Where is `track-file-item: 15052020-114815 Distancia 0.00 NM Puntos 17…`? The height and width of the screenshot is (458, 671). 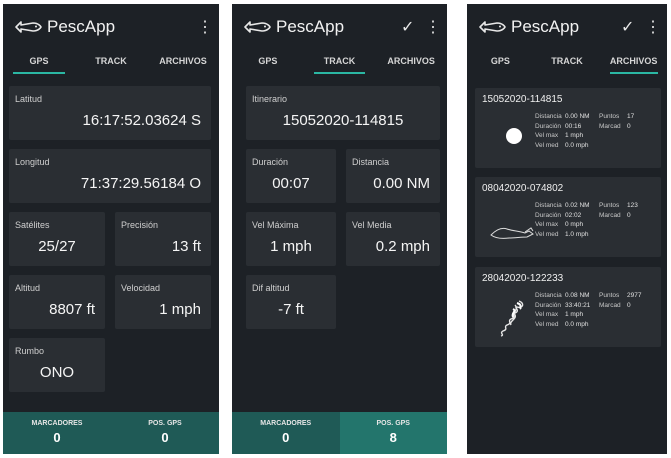
track-file-item: 15052020-114815 Distancia 0.00 NM Puntos 17… is located at coordinates (568, 128).